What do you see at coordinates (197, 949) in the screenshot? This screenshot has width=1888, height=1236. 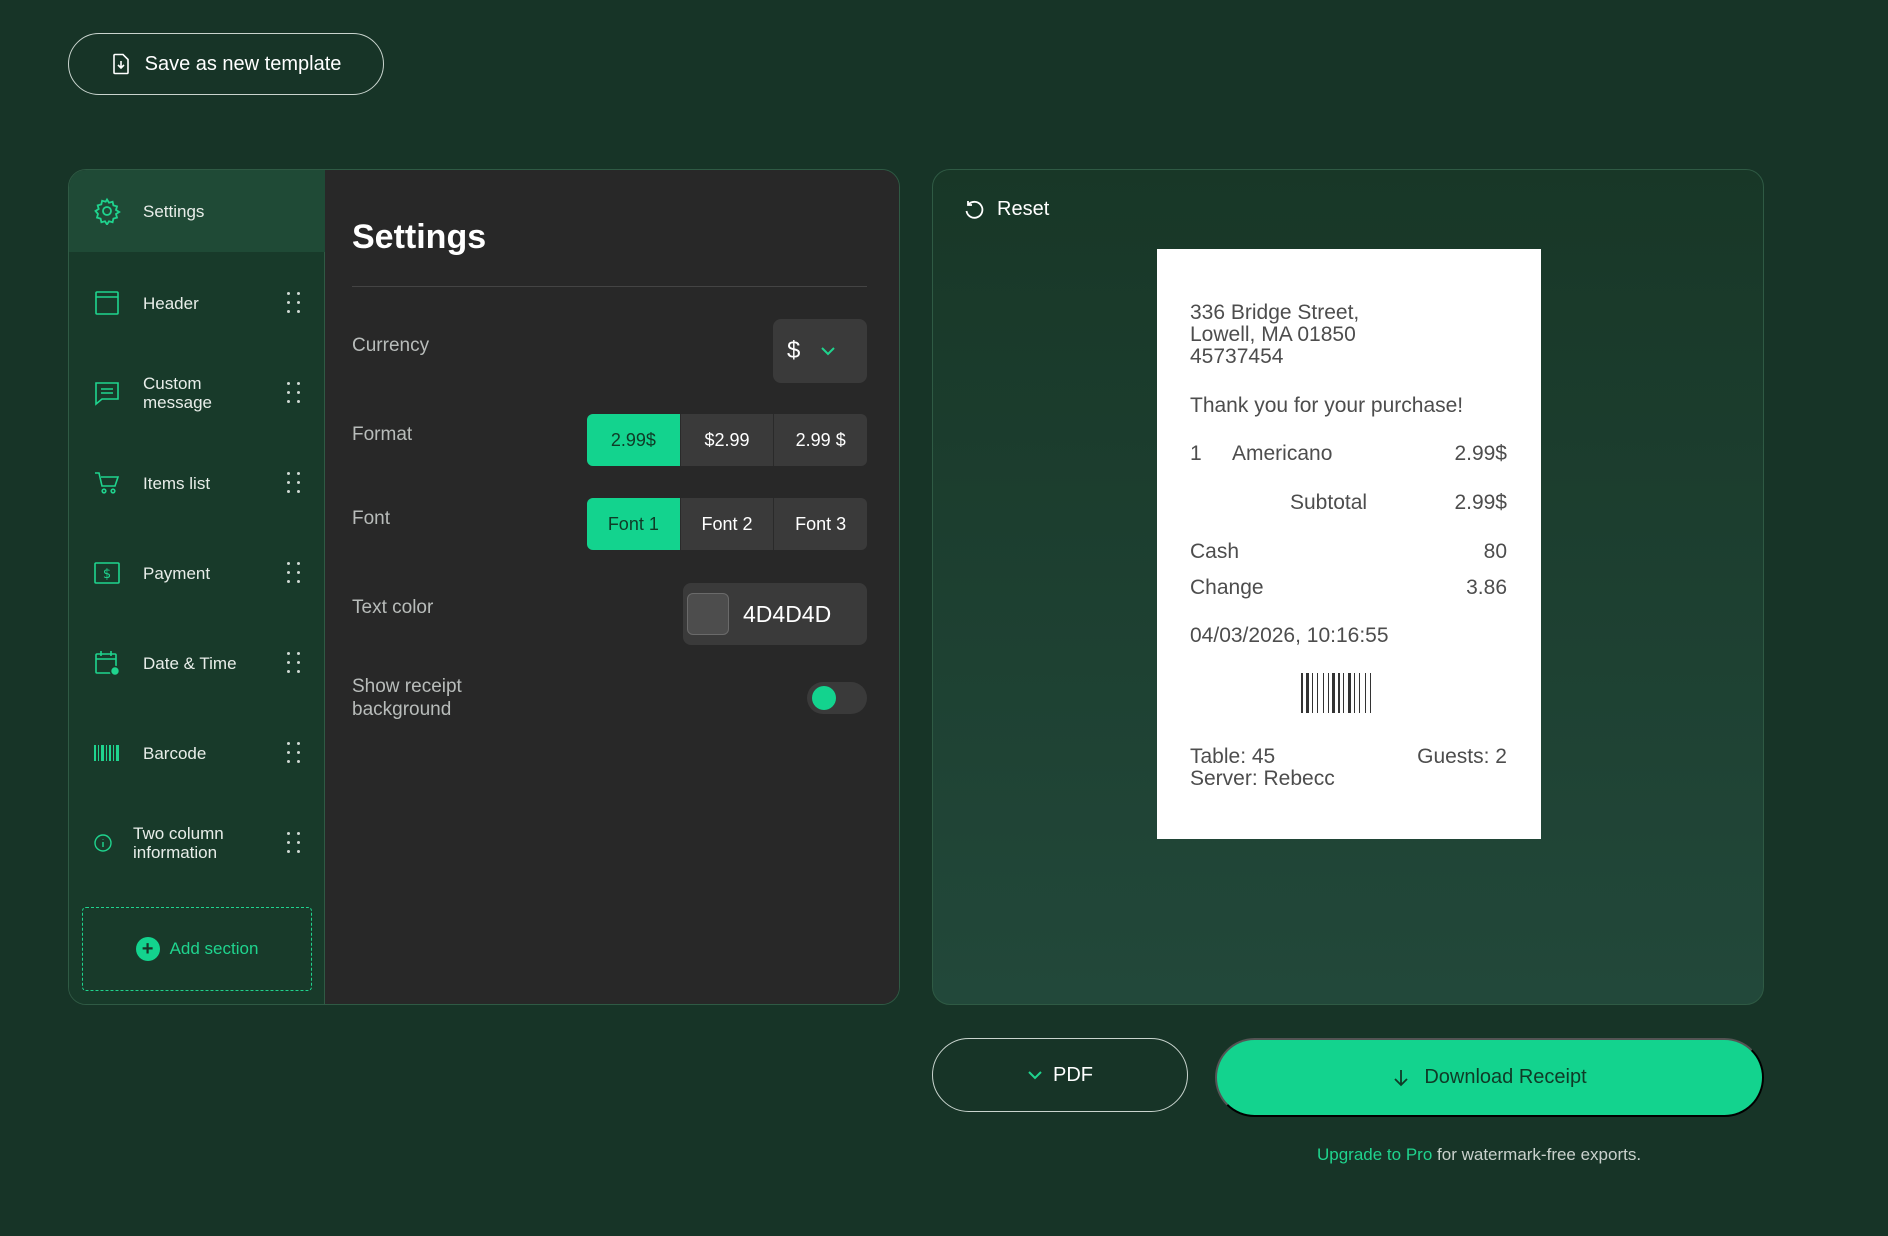 I see `add-section-button: + Add section` at bounding box center [197, 949].